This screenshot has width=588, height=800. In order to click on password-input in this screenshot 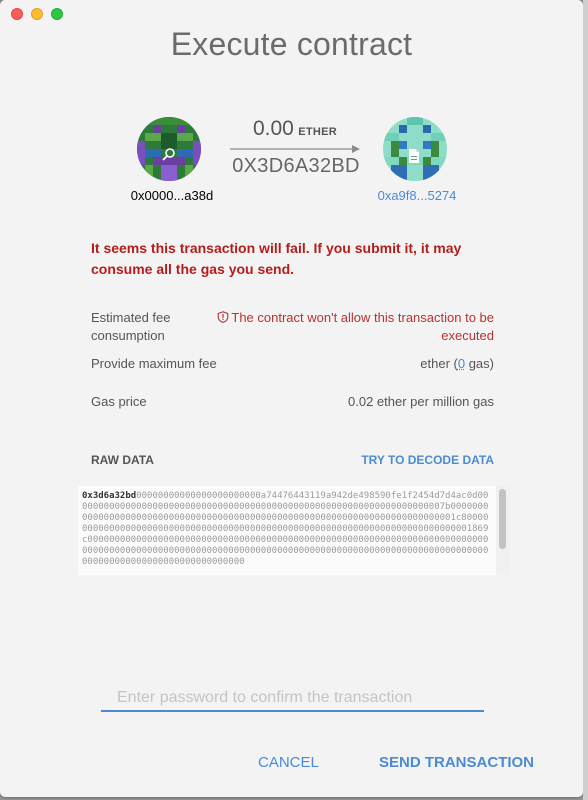, I will do `click(292, 699)`.